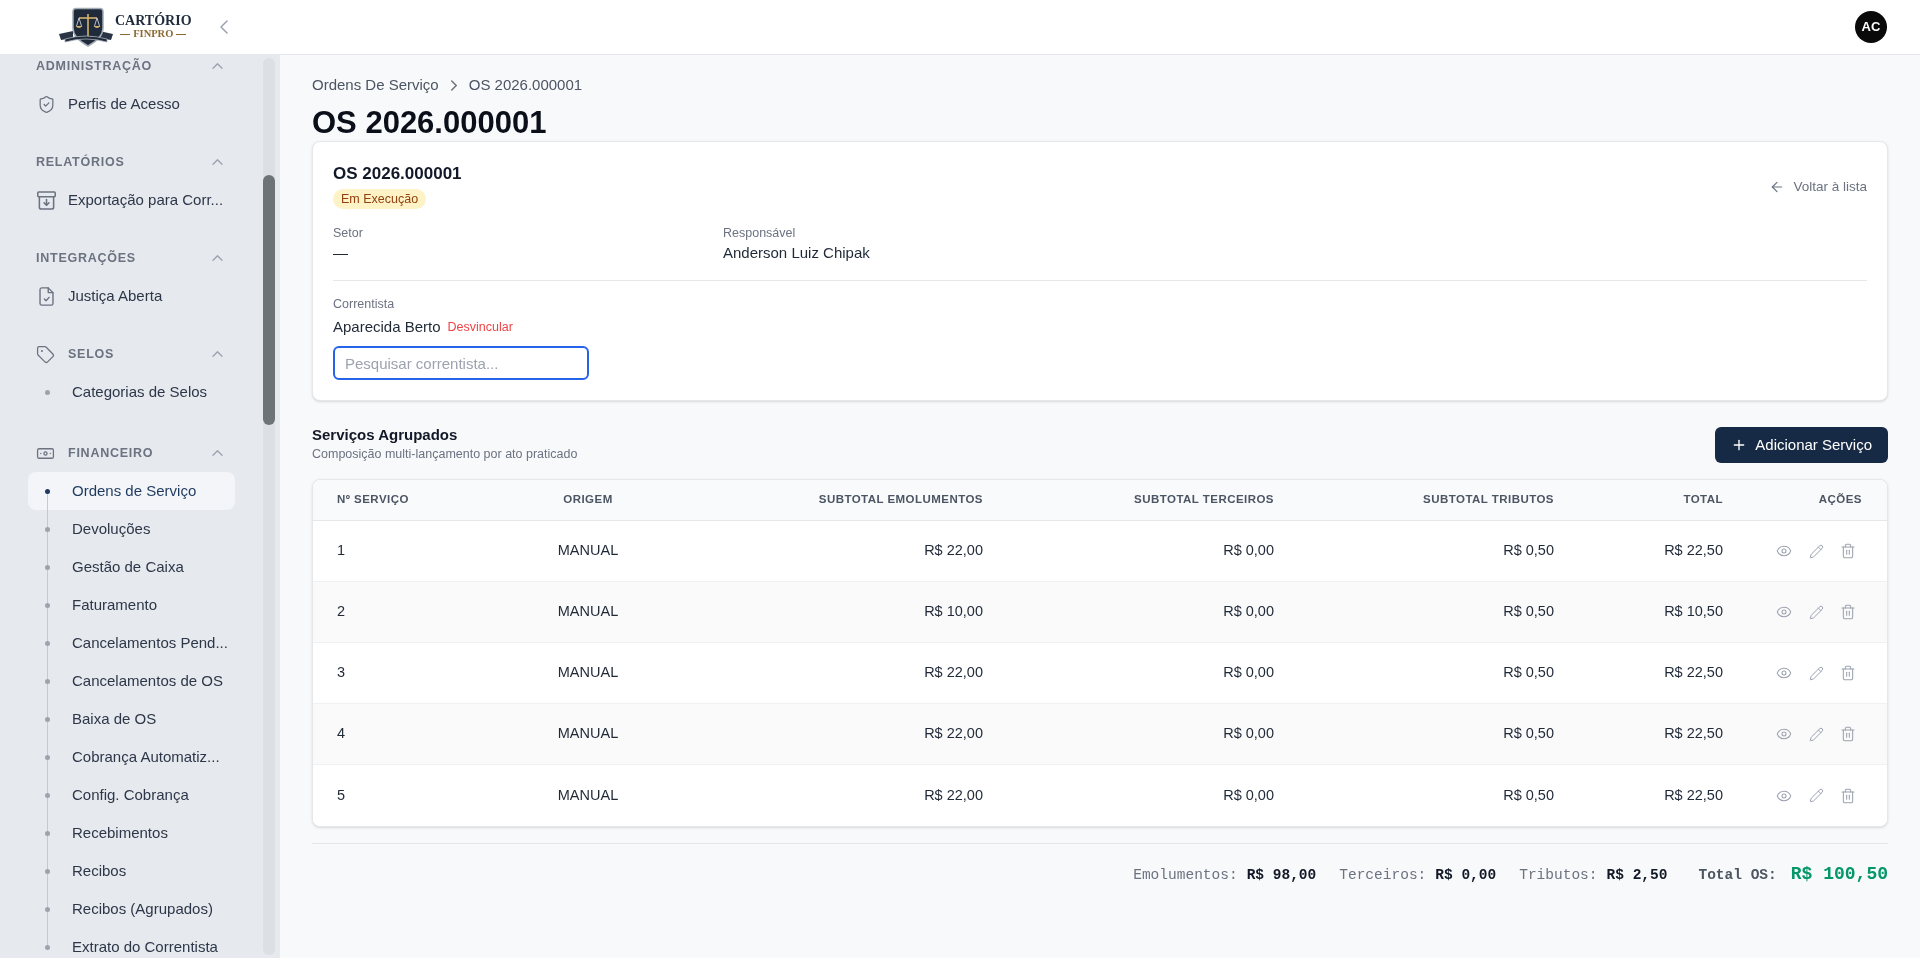 The image size is (1920, 958). I want to click on user-avatar: AC, so click(1871, 27).